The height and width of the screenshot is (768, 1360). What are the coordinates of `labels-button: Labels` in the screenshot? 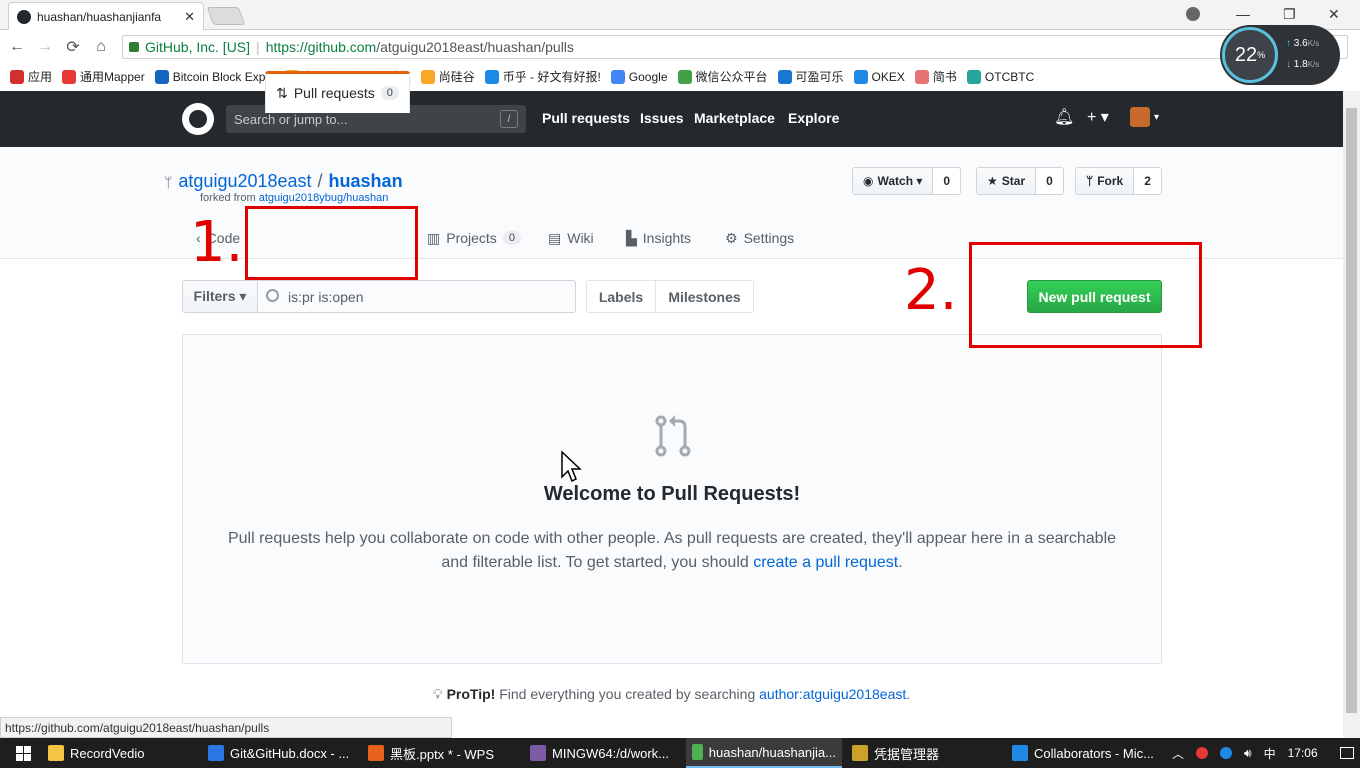 It's located at (621, 296).